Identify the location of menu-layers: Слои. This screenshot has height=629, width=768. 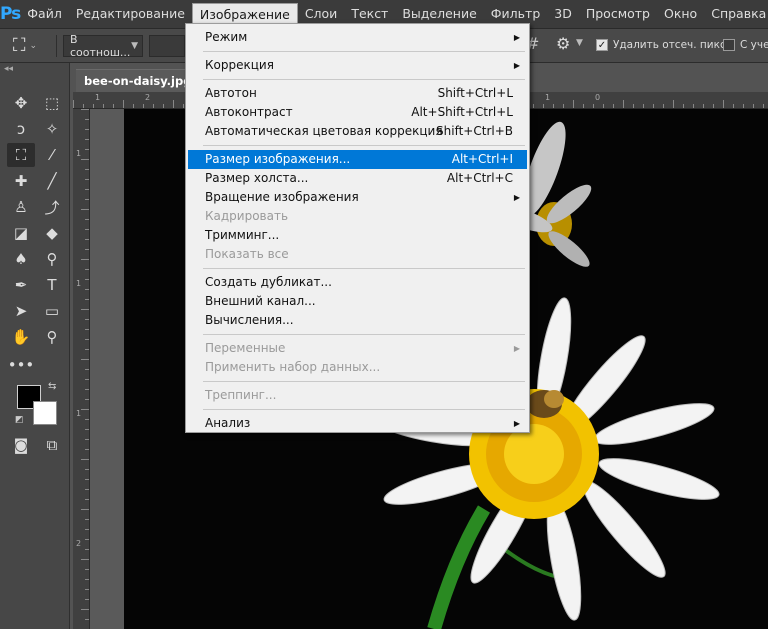
(321, 14).